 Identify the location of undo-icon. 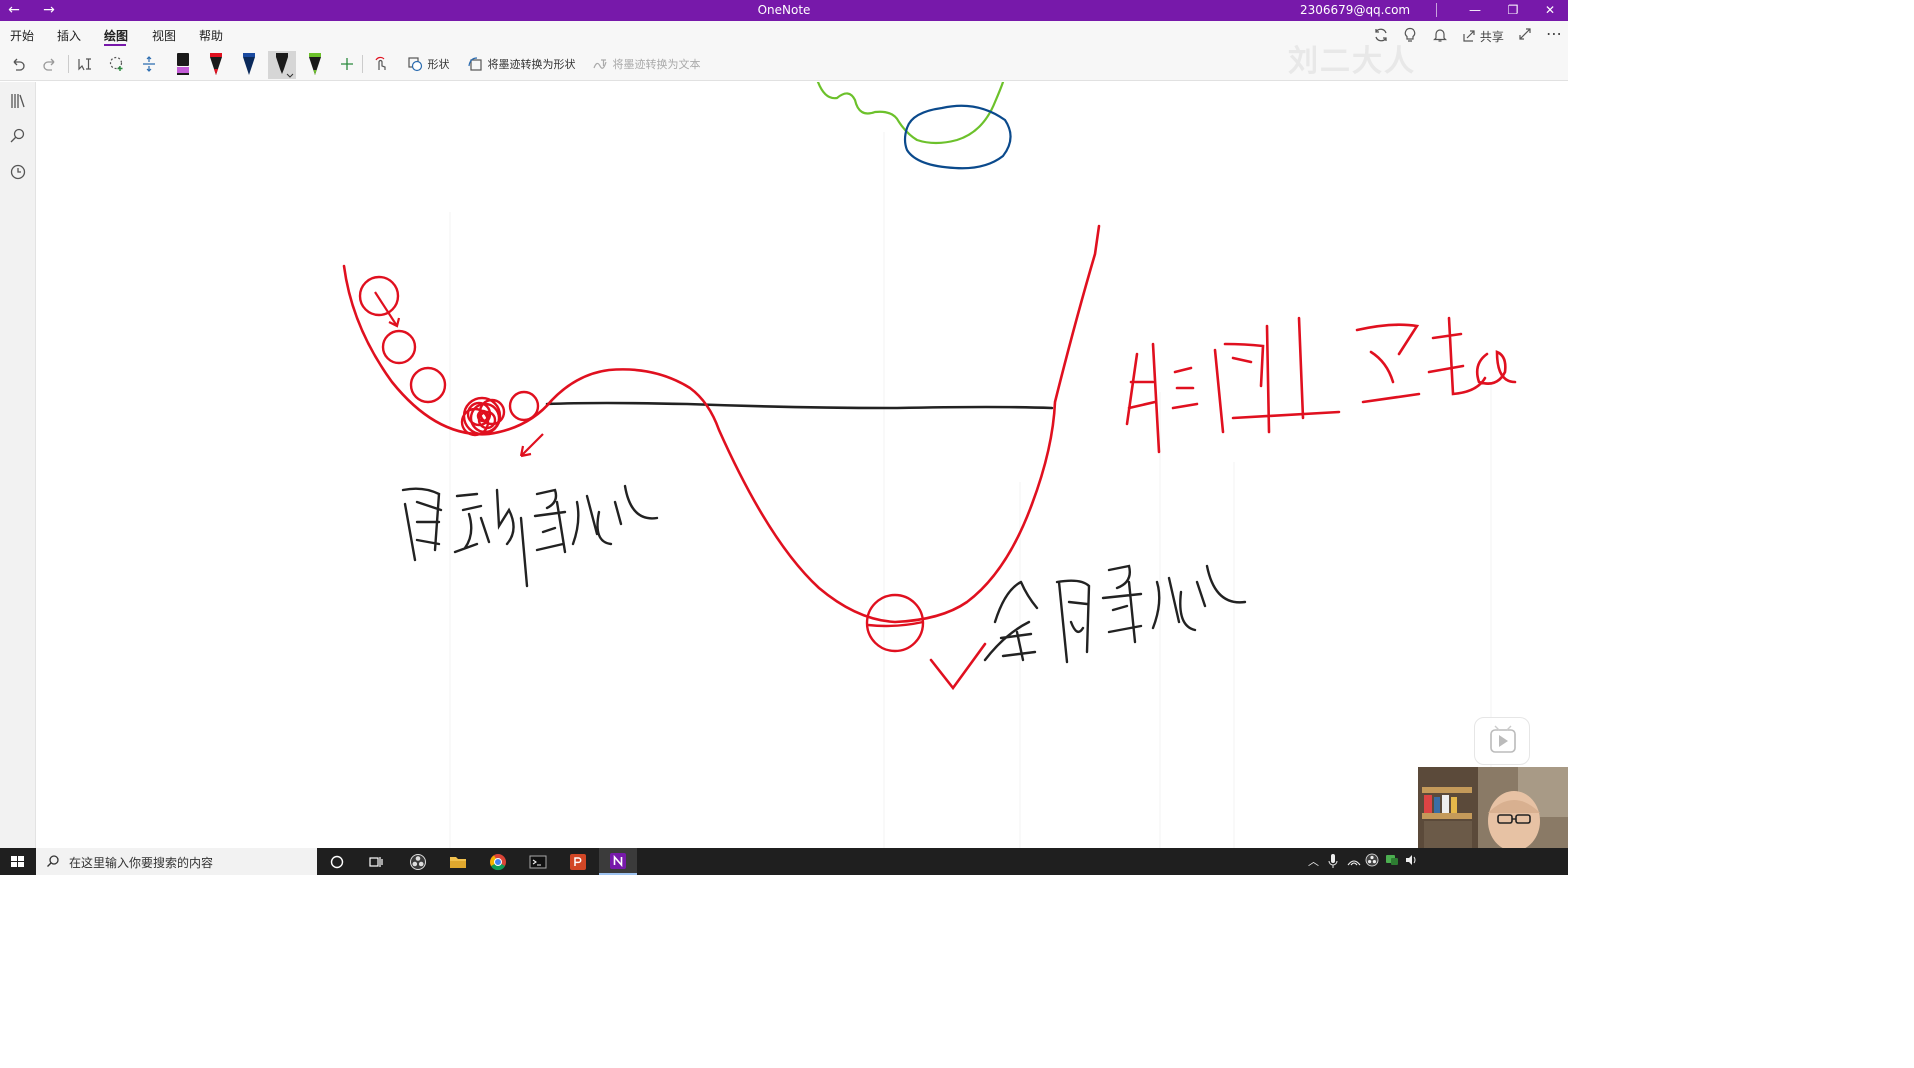
(19, 64).